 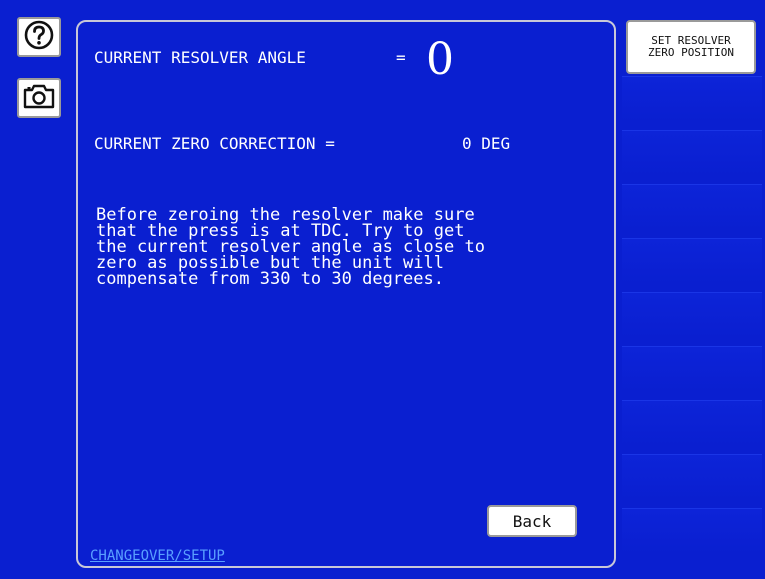 What do you see at coordinates (214, 143) in the screenshot?
I see `zero-correction-label: CURRENT ZERO CORRECTION =` at bounding box center [214, 143].